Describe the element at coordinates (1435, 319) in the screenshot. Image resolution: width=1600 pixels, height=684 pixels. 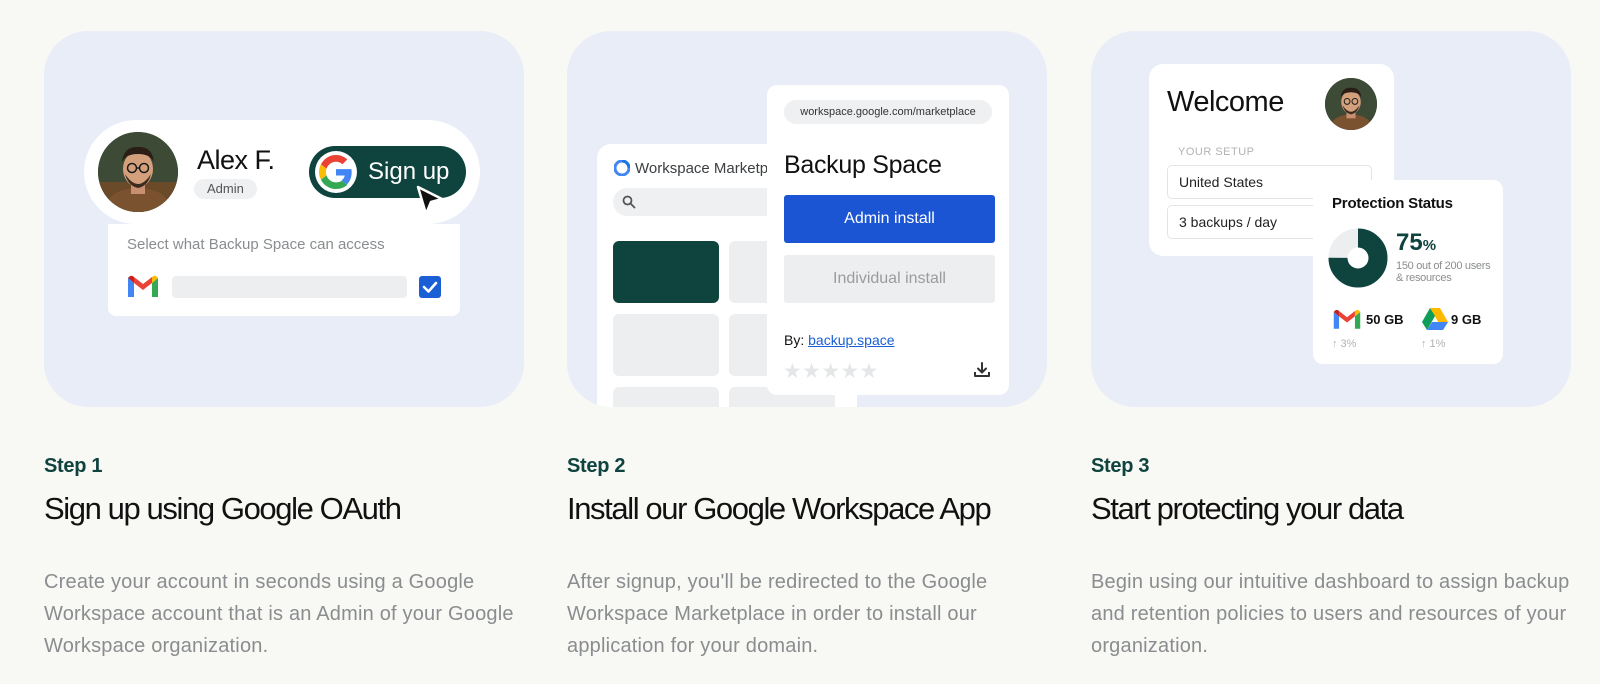
I see `google-drive-icon` at that location.